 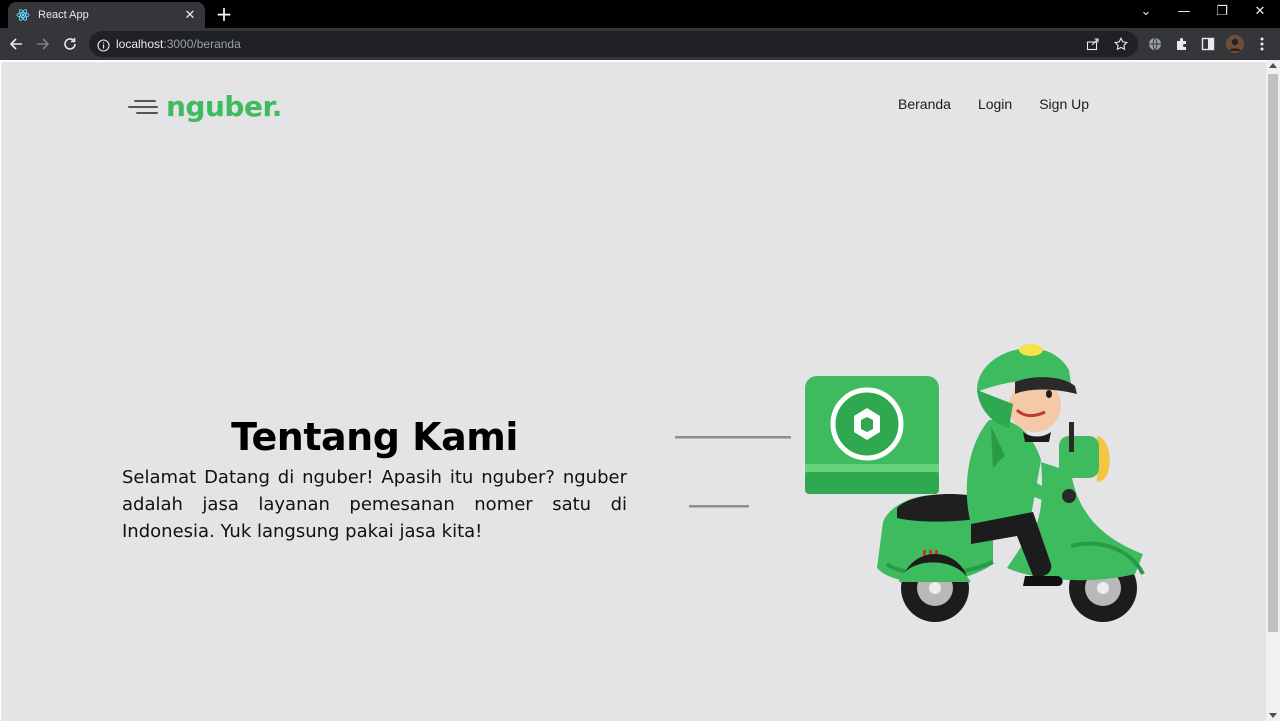 I want to click on close-tab-icon: ✕, so click(x=190, y=15).